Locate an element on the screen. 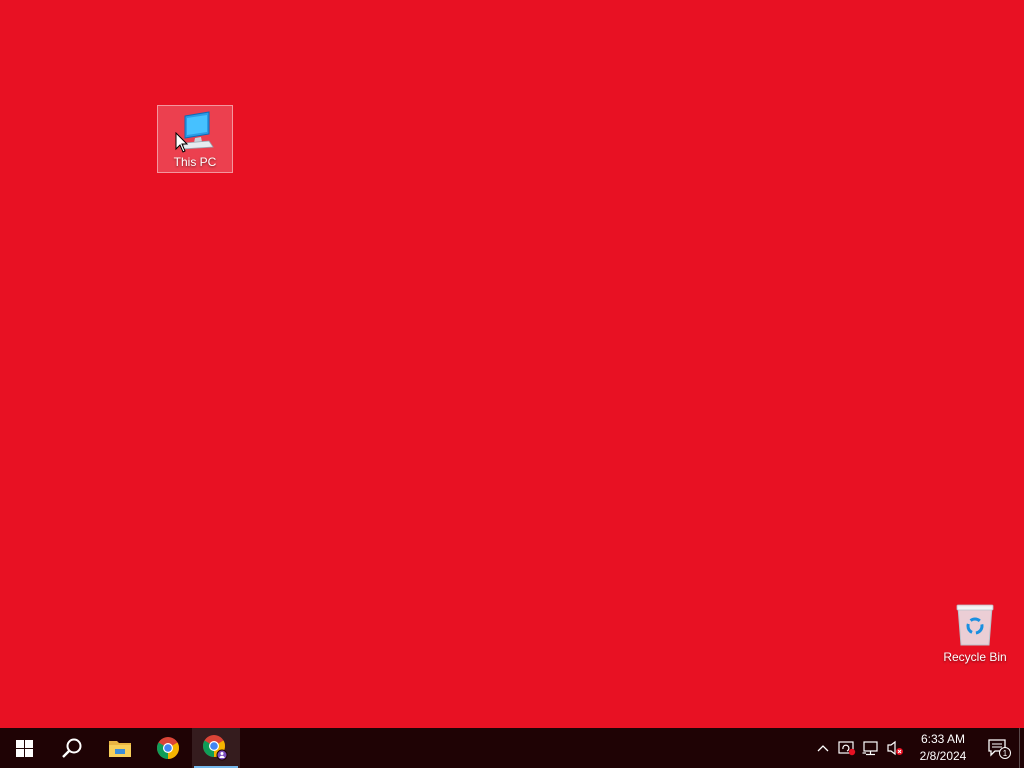 The image size is (1024, 768). taskbar-clock: 6:33 AM 2/8/2024 is located at coordinates (943, 748).